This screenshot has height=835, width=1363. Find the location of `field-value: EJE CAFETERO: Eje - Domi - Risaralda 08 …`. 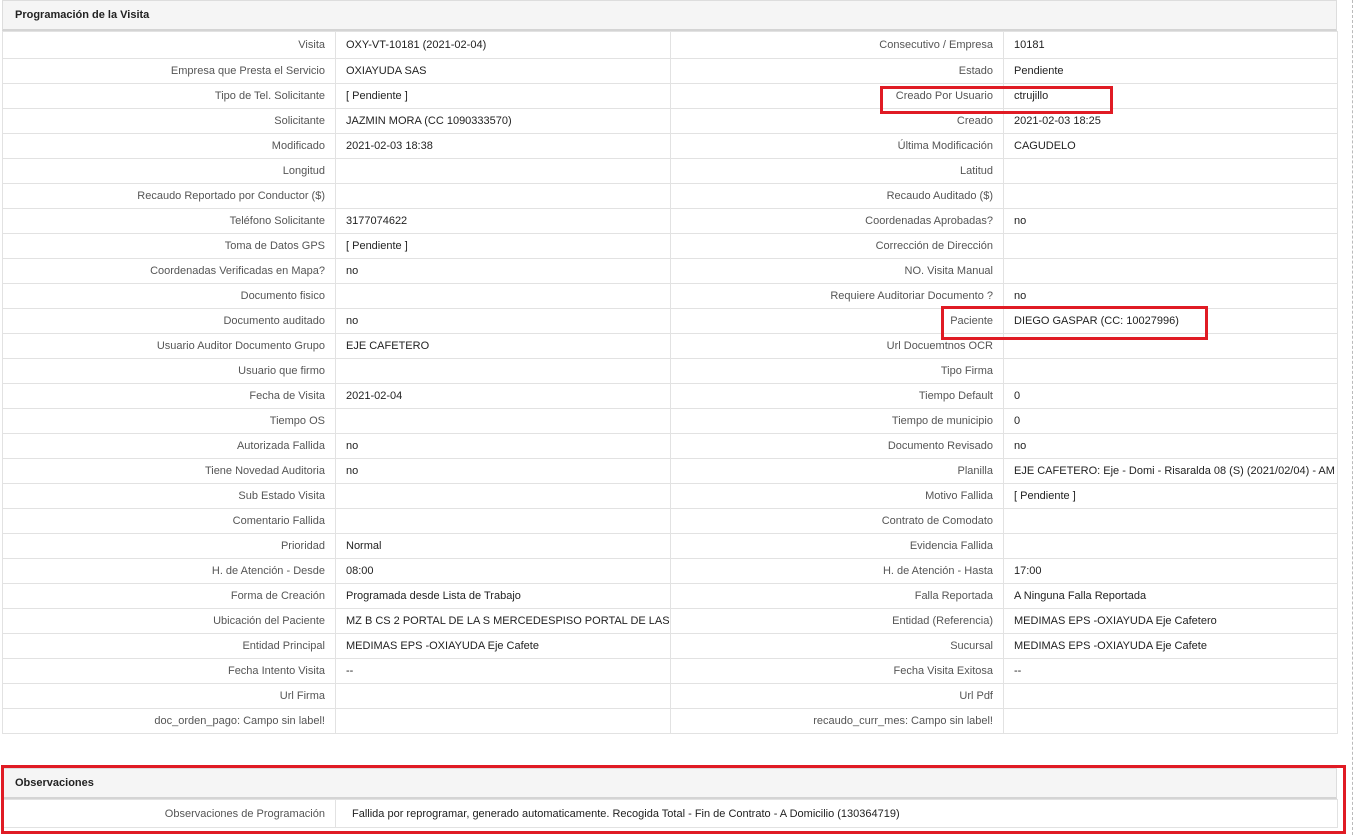

field-value: EJE CAFETERO: Eje - Domi - Risaralda 08 … is located at coordinates (1170, 471).